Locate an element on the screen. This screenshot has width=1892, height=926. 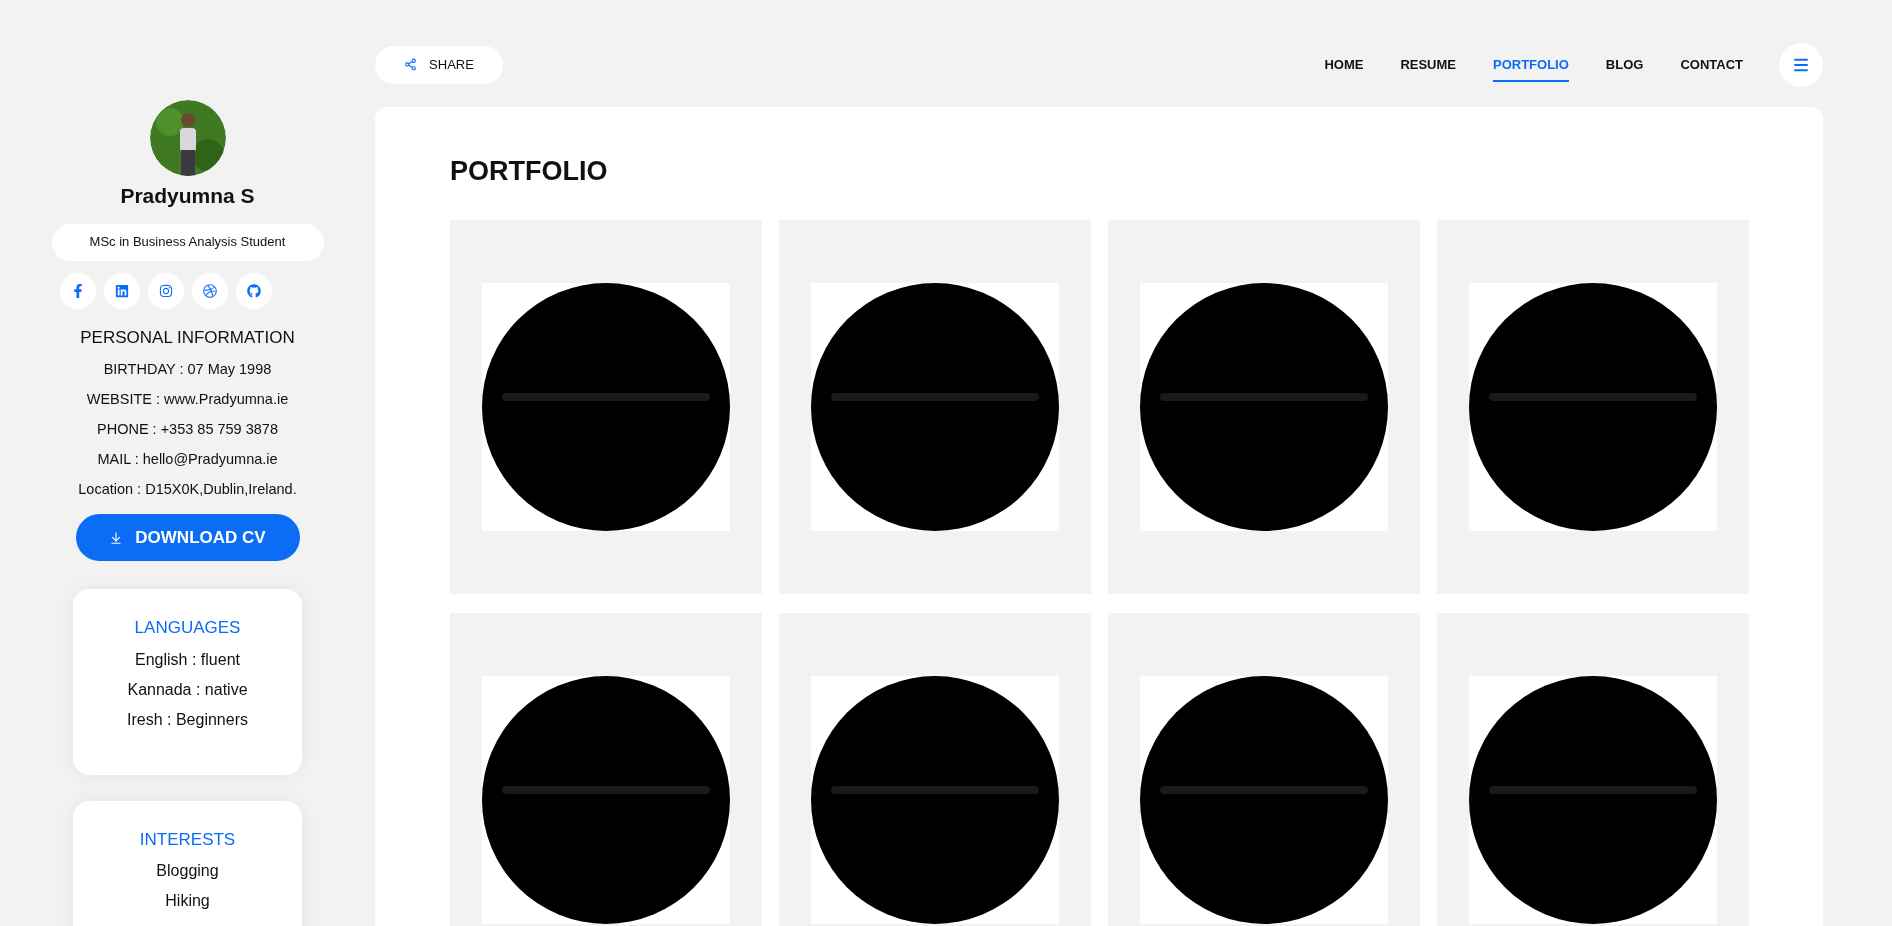
card-item: Kannada : native is located at coordinates (187, 689).